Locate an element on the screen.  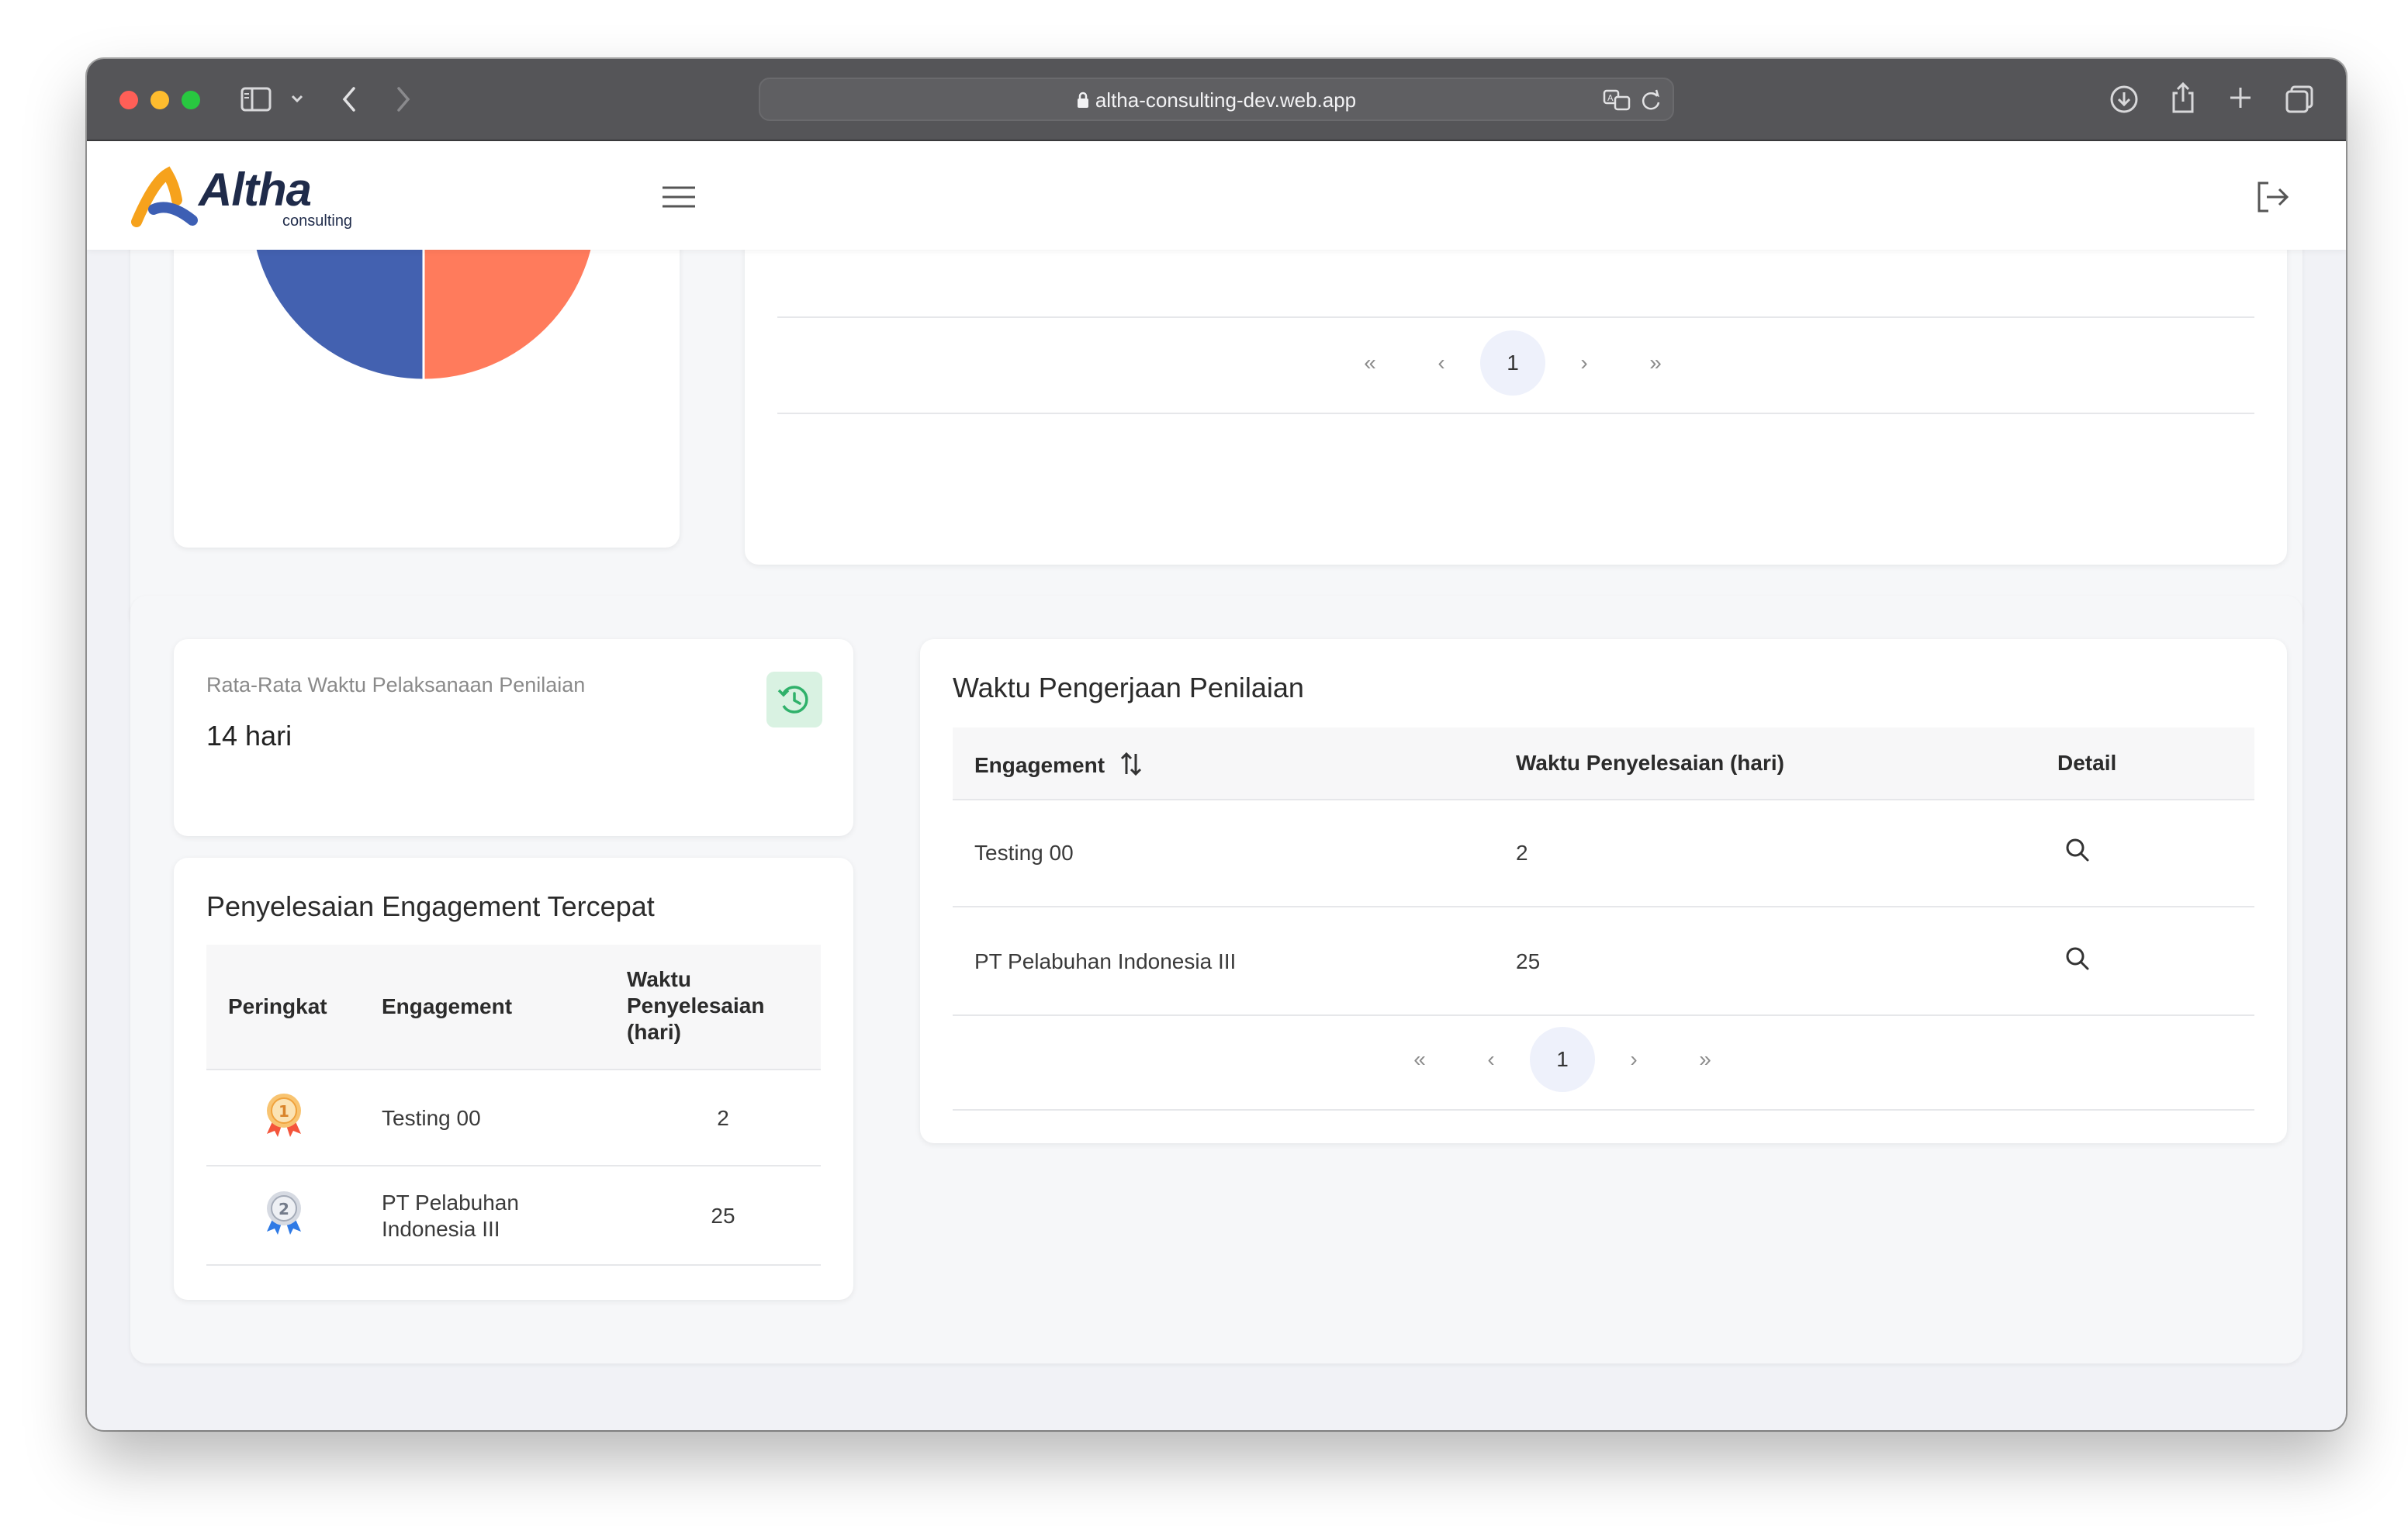
hamburger-icon is located at coordinates (679, 197).